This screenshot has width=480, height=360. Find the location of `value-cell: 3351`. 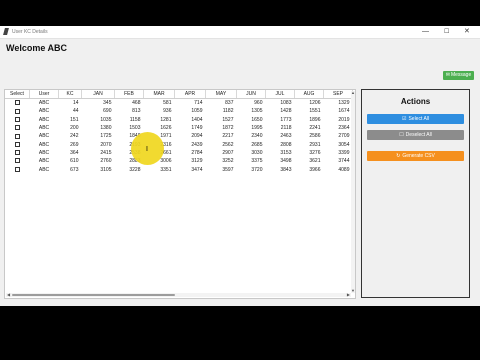

value-cell: 3351 is located at coordinates (166, 169).